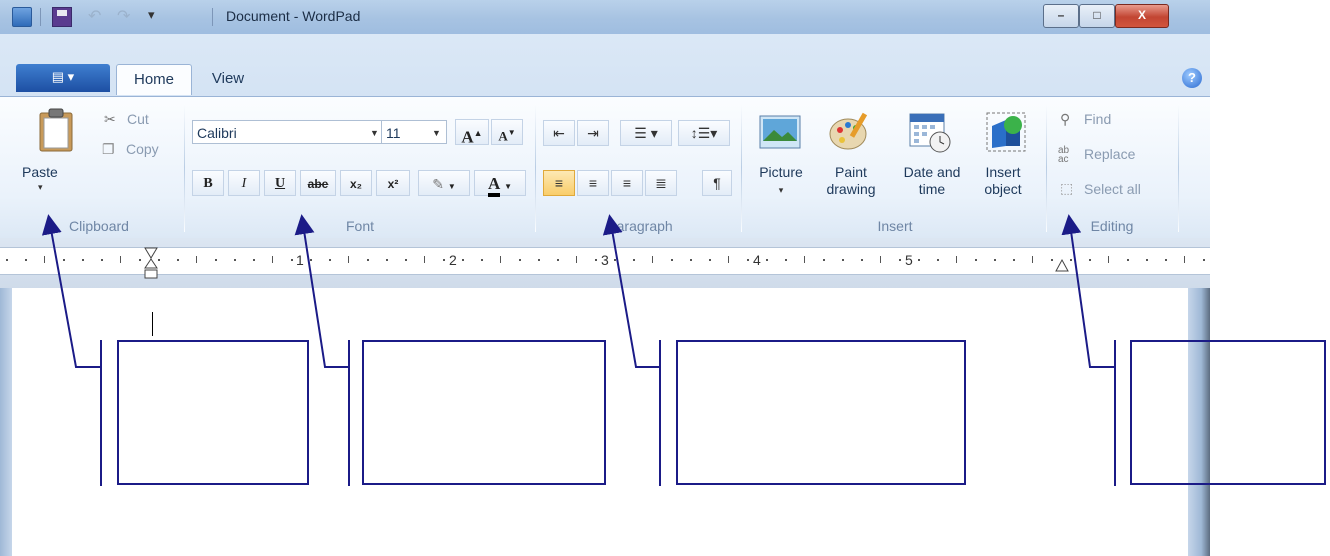 This screenshot has width=1330, height=556. What do you see at coordinates (640, 226) in the screenshot?
I see `paragraph-group-label: Paragraph` at bounding box center [640, 226].